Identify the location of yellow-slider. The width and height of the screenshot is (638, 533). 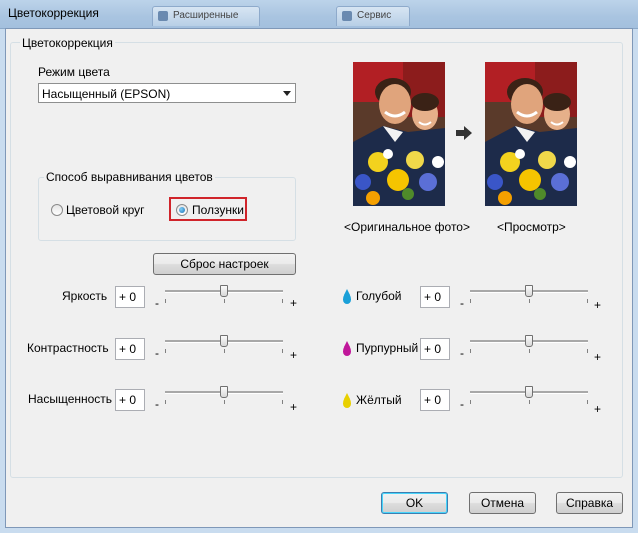
(529, 396).